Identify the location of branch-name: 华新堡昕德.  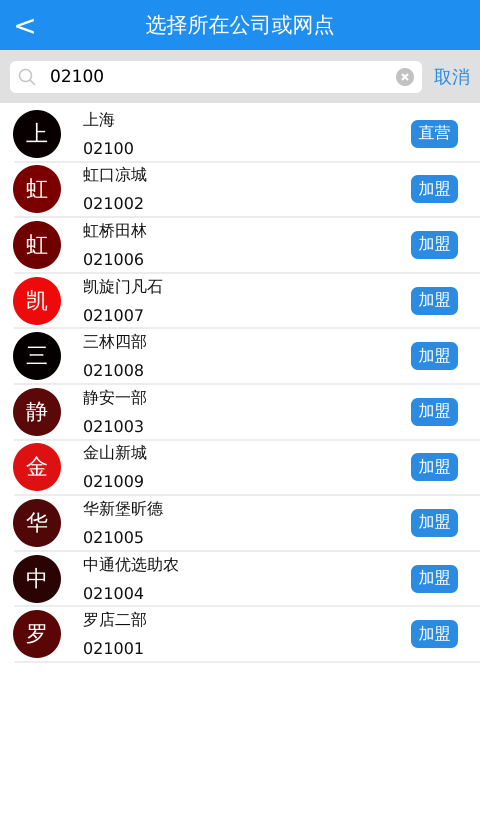
(123, 509).